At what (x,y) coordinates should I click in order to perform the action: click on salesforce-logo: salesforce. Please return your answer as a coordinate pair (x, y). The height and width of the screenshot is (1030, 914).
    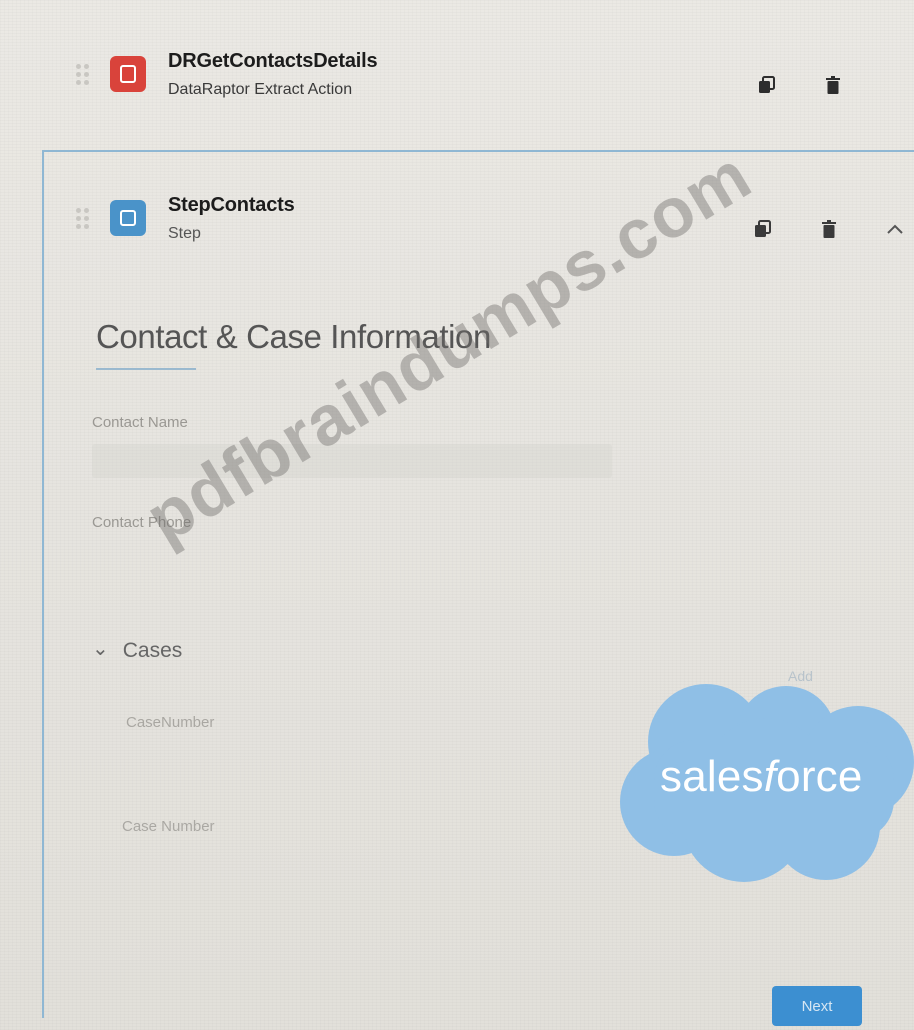
    Looking at the image, I should click on (764, 787).